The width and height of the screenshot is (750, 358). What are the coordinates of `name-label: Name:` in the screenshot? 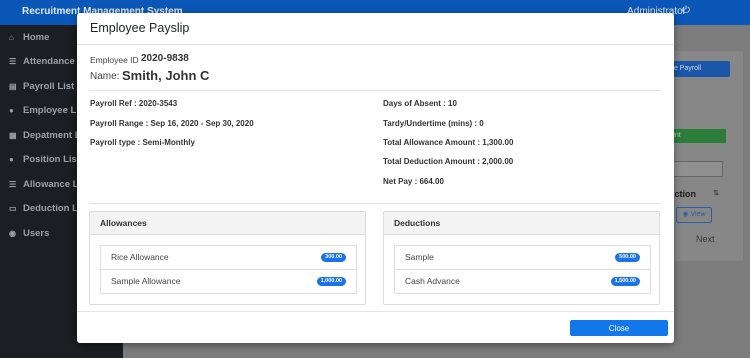 It's located at (105, 76).